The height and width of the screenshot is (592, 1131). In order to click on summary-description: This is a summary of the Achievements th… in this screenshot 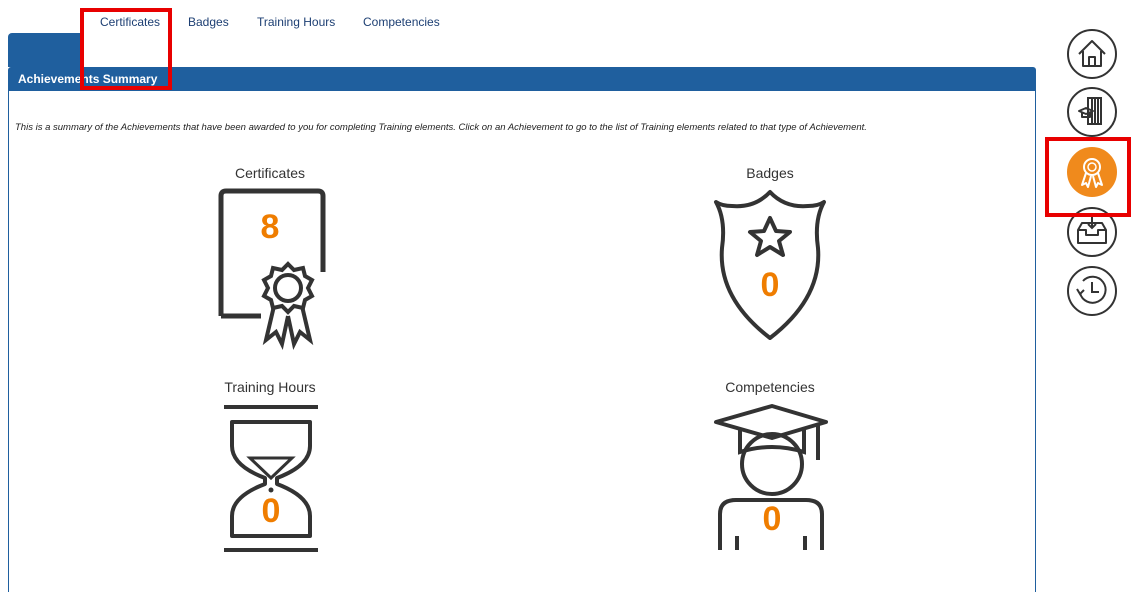, I will do `click(441, 127)`.